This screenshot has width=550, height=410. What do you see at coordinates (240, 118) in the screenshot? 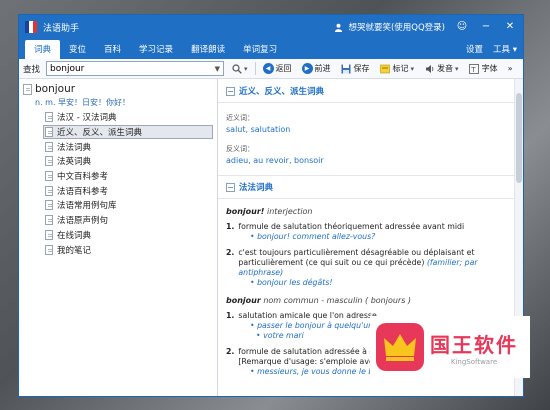
I see `synonyms-label: 近义词：` at bounding box center [240, 118].